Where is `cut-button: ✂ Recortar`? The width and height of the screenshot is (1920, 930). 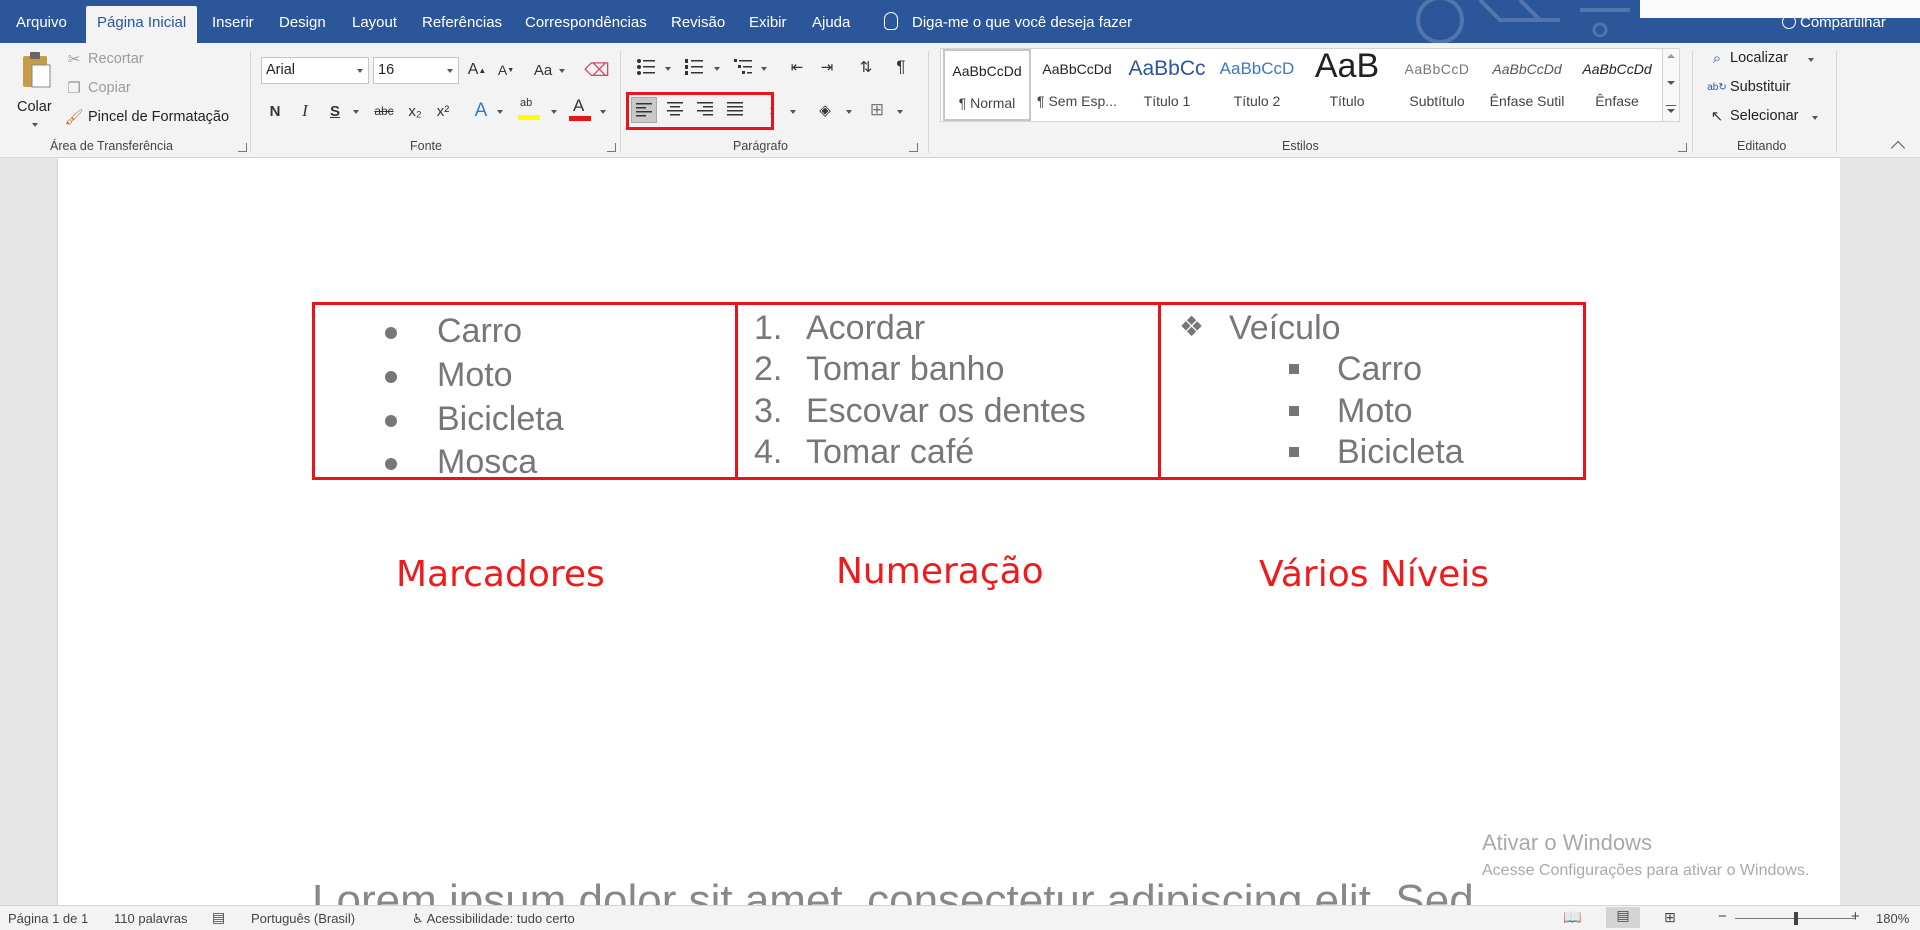 cut-button: ✂ Recortar is located at coordinates (126, 60).